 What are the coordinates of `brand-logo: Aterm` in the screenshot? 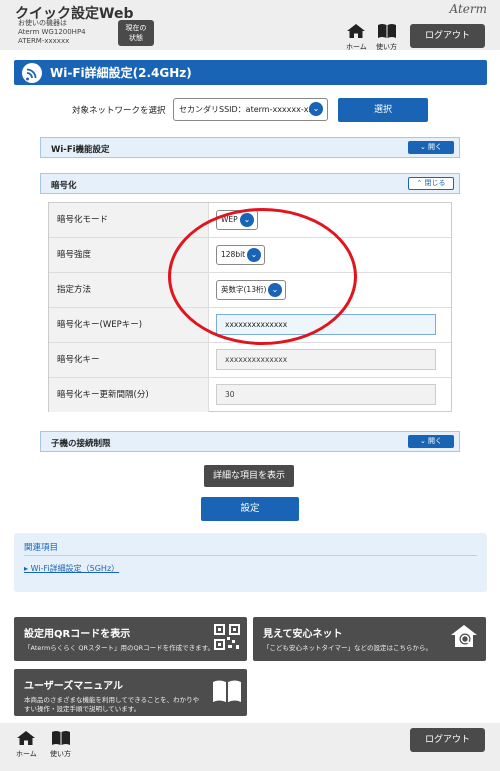 It's located at (468, 9).